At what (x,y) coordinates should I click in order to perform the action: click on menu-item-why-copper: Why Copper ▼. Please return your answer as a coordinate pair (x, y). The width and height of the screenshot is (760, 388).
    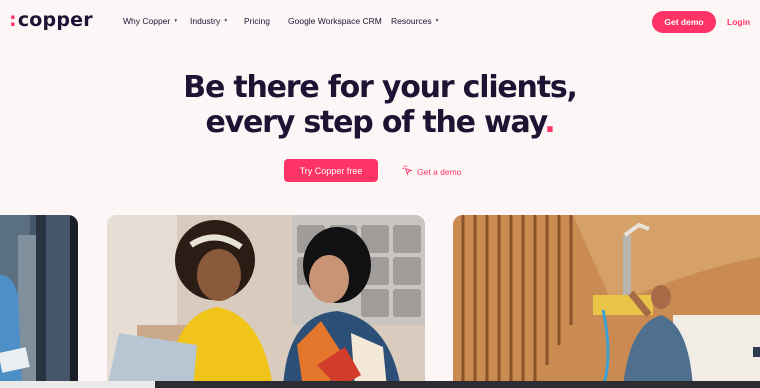
    Looking at the image, I should click on (150, 21).